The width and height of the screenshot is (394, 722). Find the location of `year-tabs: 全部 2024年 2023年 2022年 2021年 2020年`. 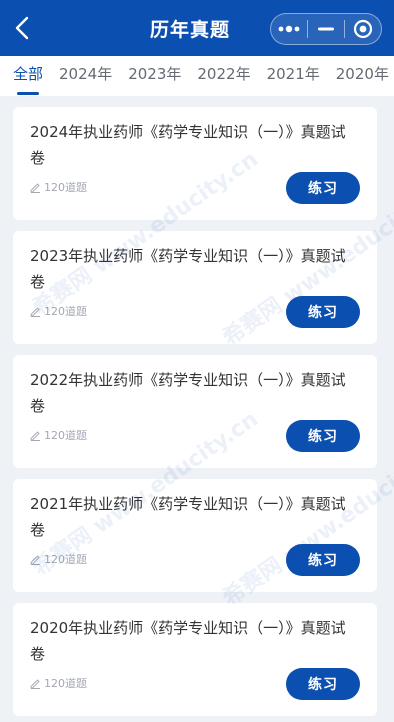

year-tabs: 全部 2024年 2023年 2022年 2021年 2020年 is located at coordinates (197, 76).